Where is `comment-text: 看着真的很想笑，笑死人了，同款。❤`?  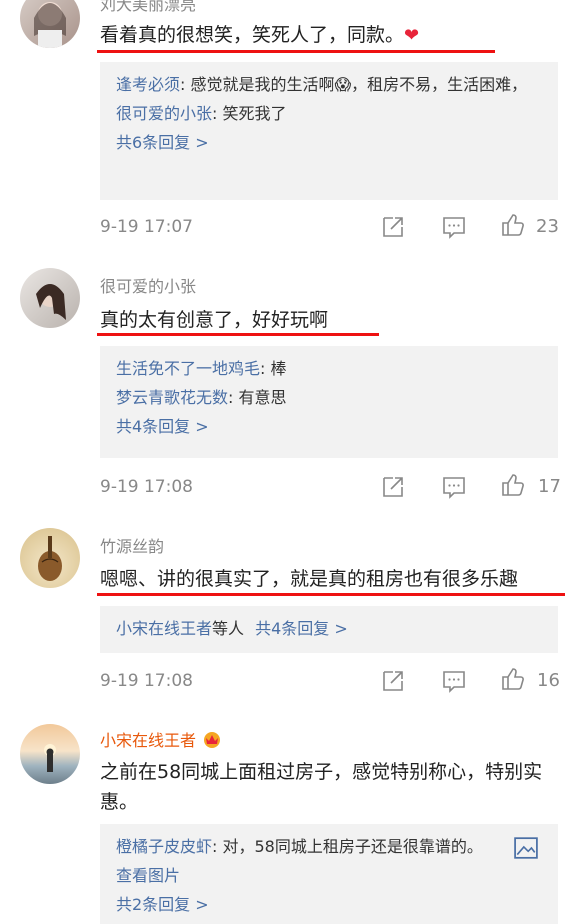 comment-text: 看着真的很想笑，笑死人了，同款。❤ is located at coordinates (259, 35).